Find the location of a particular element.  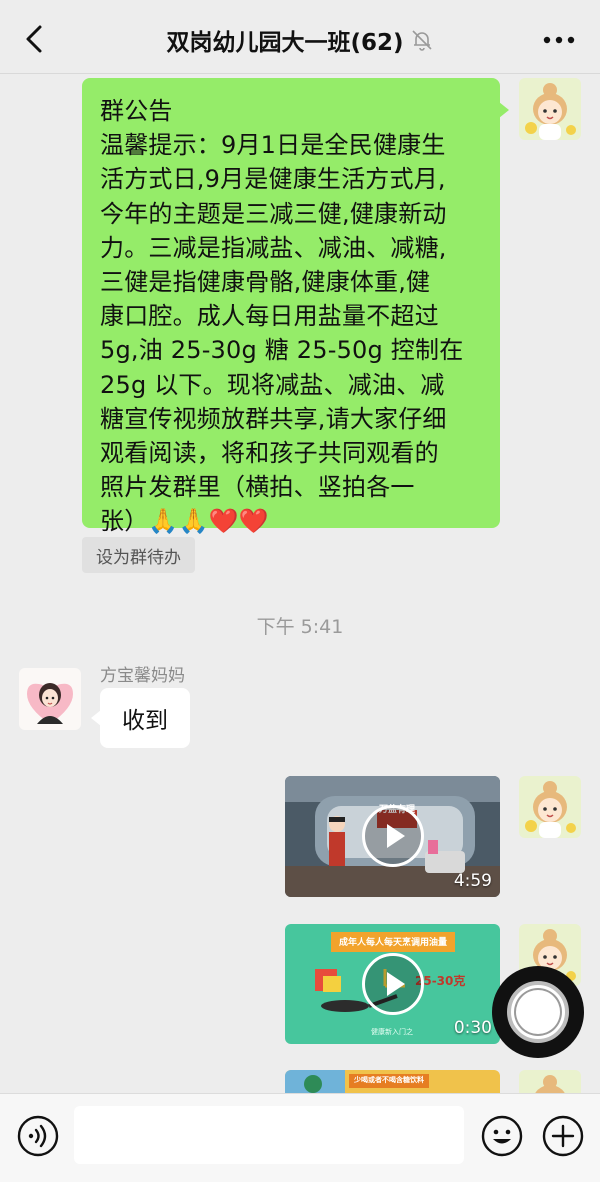

record-ring-icon is located at coordinates (538, 1012).